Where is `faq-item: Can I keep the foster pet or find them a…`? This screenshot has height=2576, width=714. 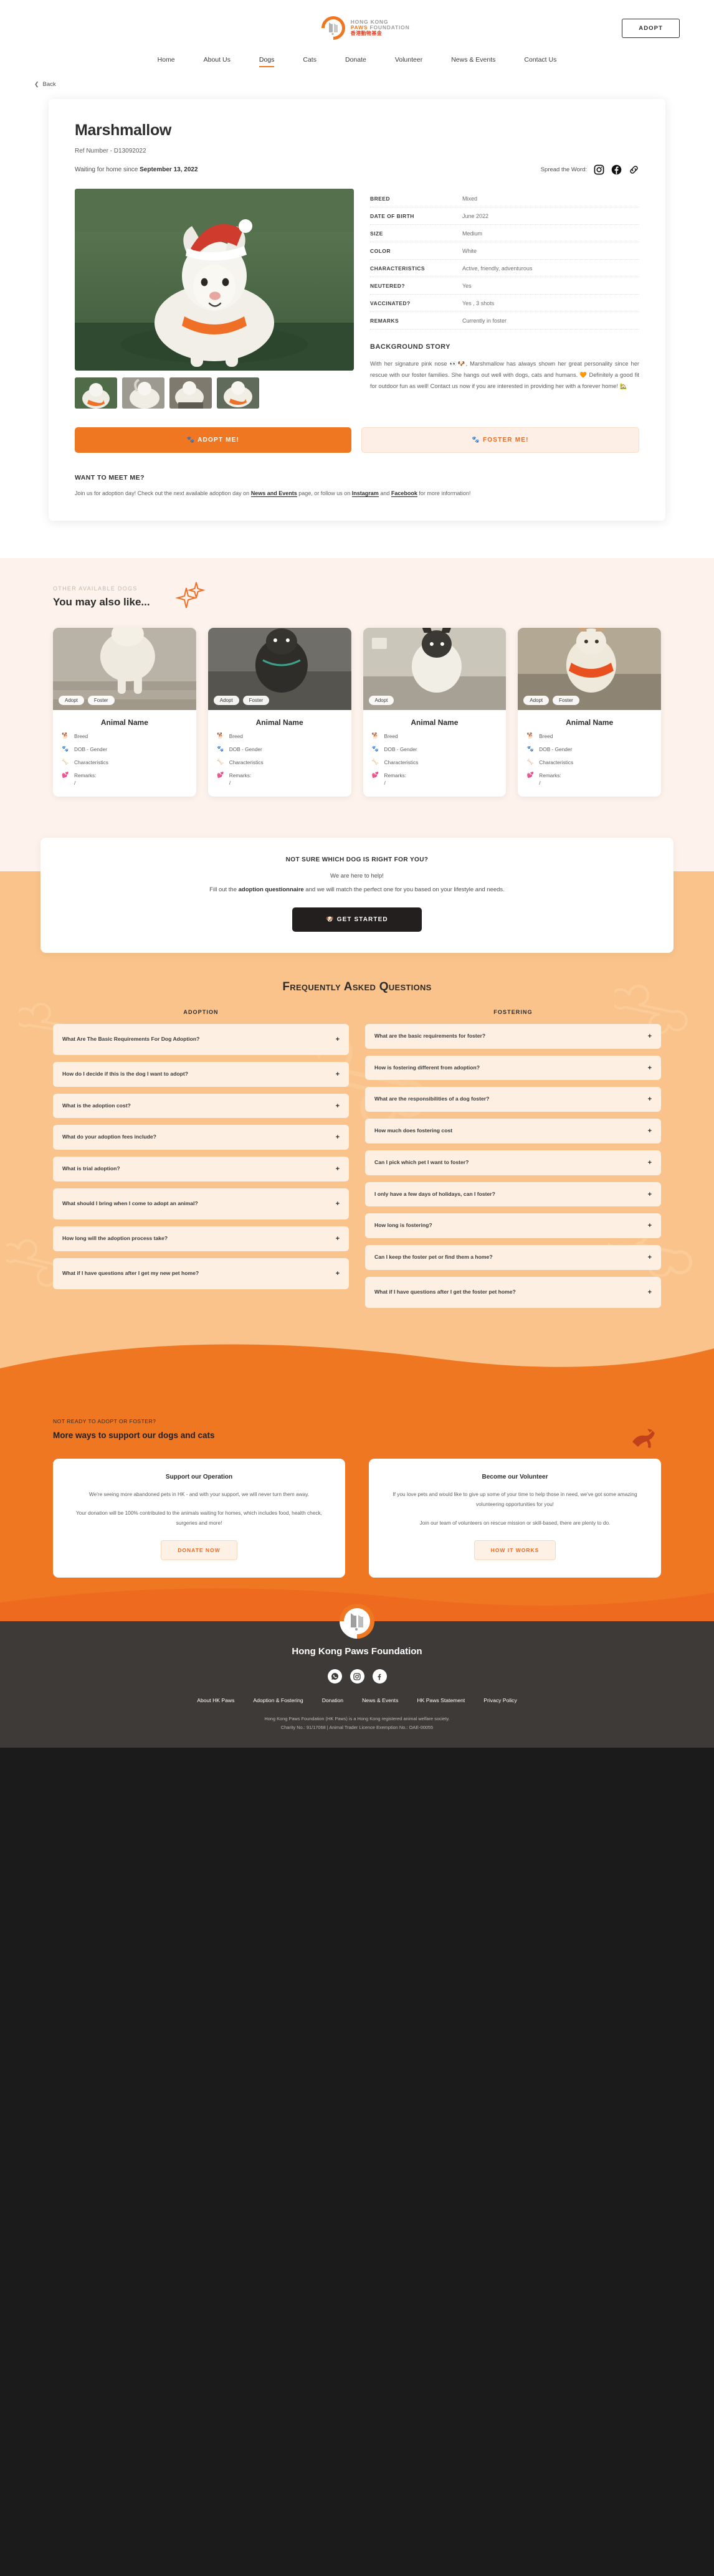
faq-item: Can I keep the foster pet or find them a… is located at coordinates (513, 1258).